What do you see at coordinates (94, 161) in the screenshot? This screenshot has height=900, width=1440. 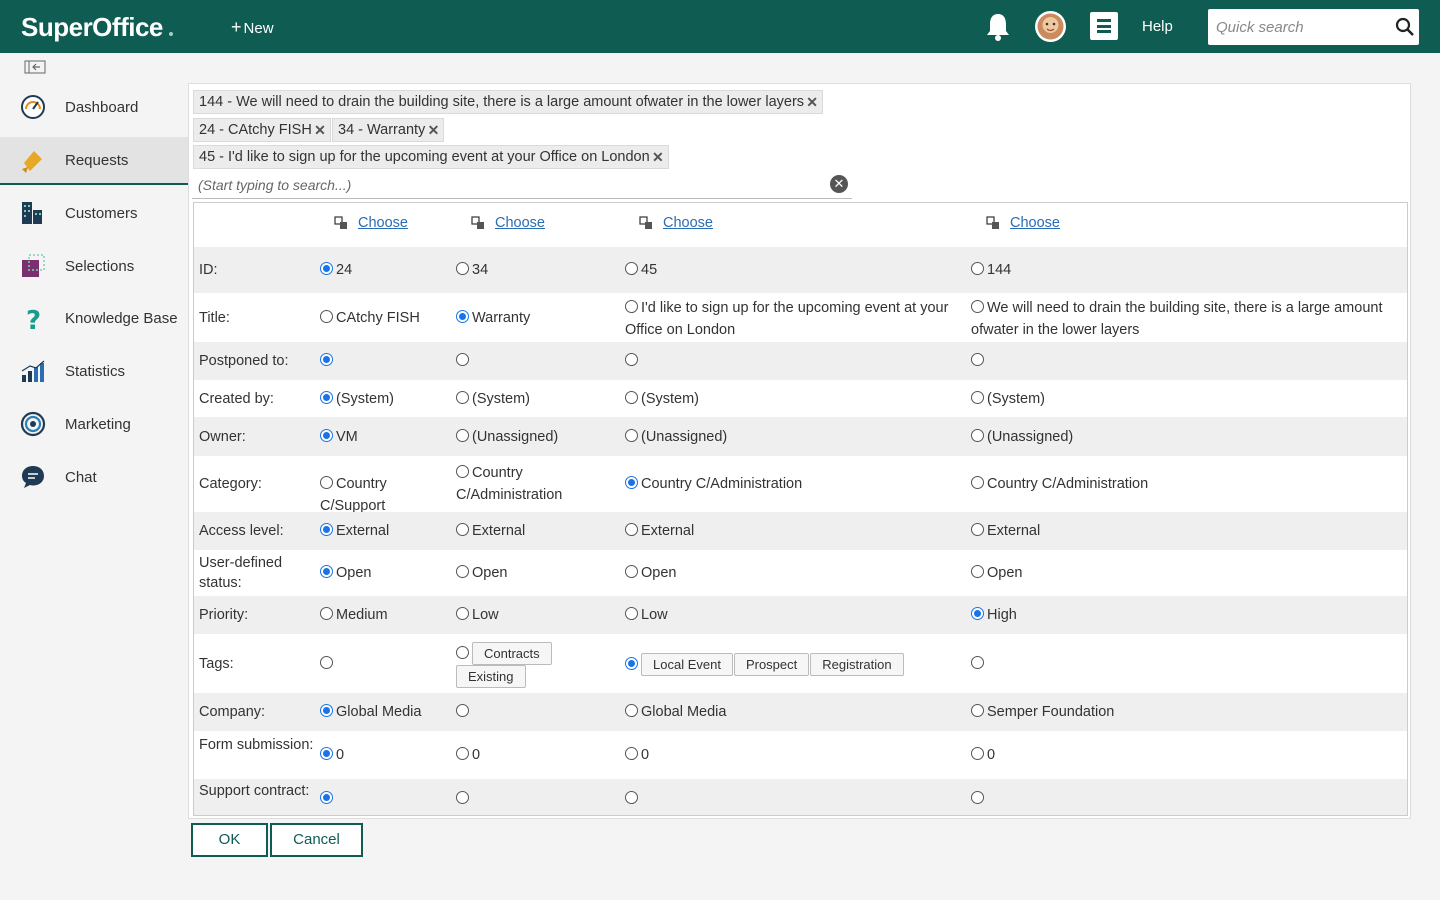 I see `sidebar-item-requests: Requests` at bounding box center [94, 161].